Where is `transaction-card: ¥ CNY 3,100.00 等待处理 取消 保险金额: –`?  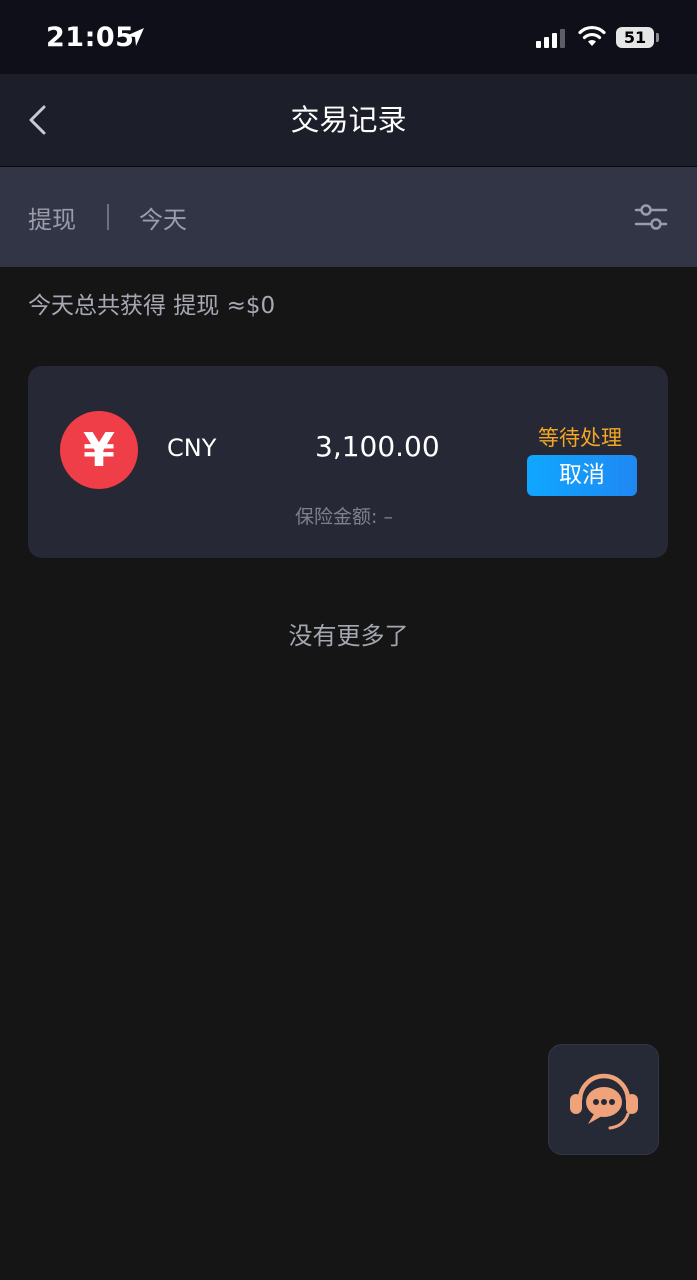 transaction-card: ¥ CNY 3,100.00 等待处理 取消 保险金额: – is located at coordinates (348, 462).